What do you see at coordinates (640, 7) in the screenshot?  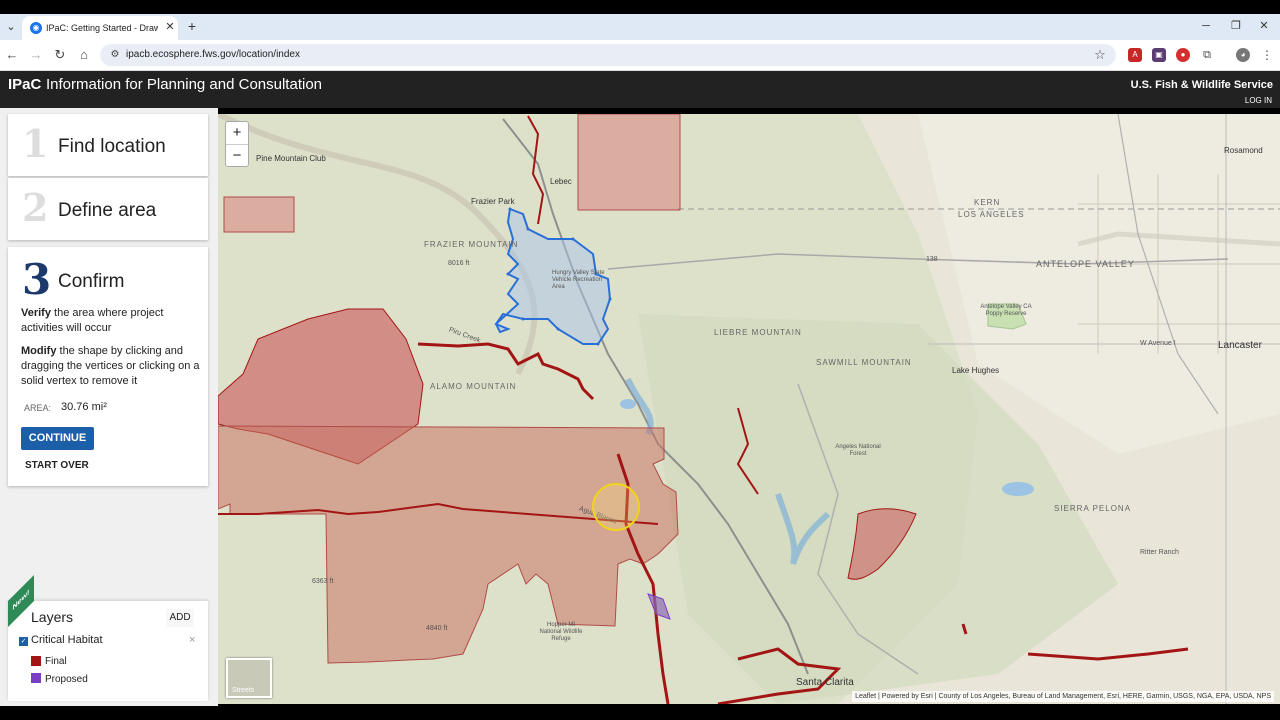 I see `os-top-bar` at bounding box center [640, 7].